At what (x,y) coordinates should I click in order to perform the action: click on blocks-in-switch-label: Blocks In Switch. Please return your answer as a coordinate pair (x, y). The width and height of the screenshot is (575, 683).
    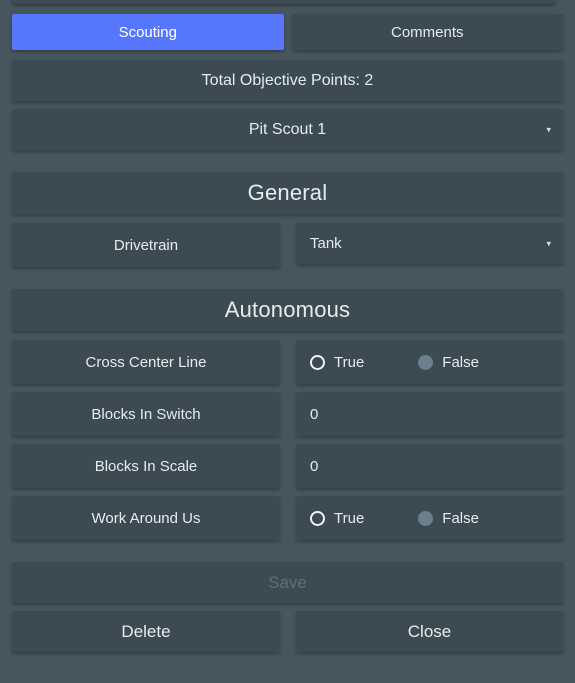
    Looking at the image, I should click on (146, 414).